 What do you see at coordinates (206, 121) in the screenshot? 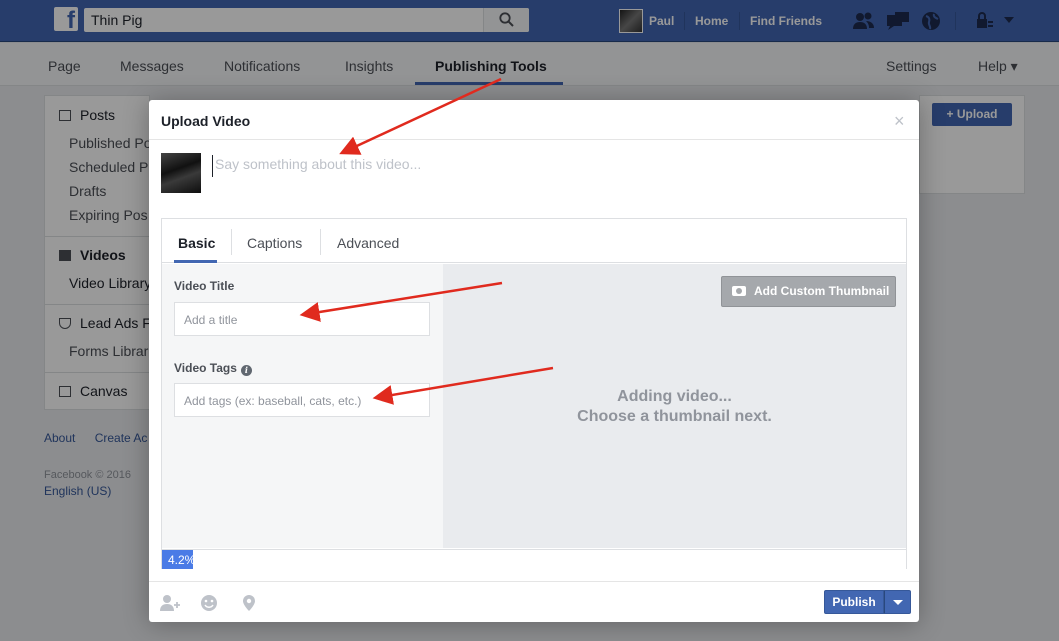
I see `dialog-title: Upload Video` at bounding box center [206, 121].